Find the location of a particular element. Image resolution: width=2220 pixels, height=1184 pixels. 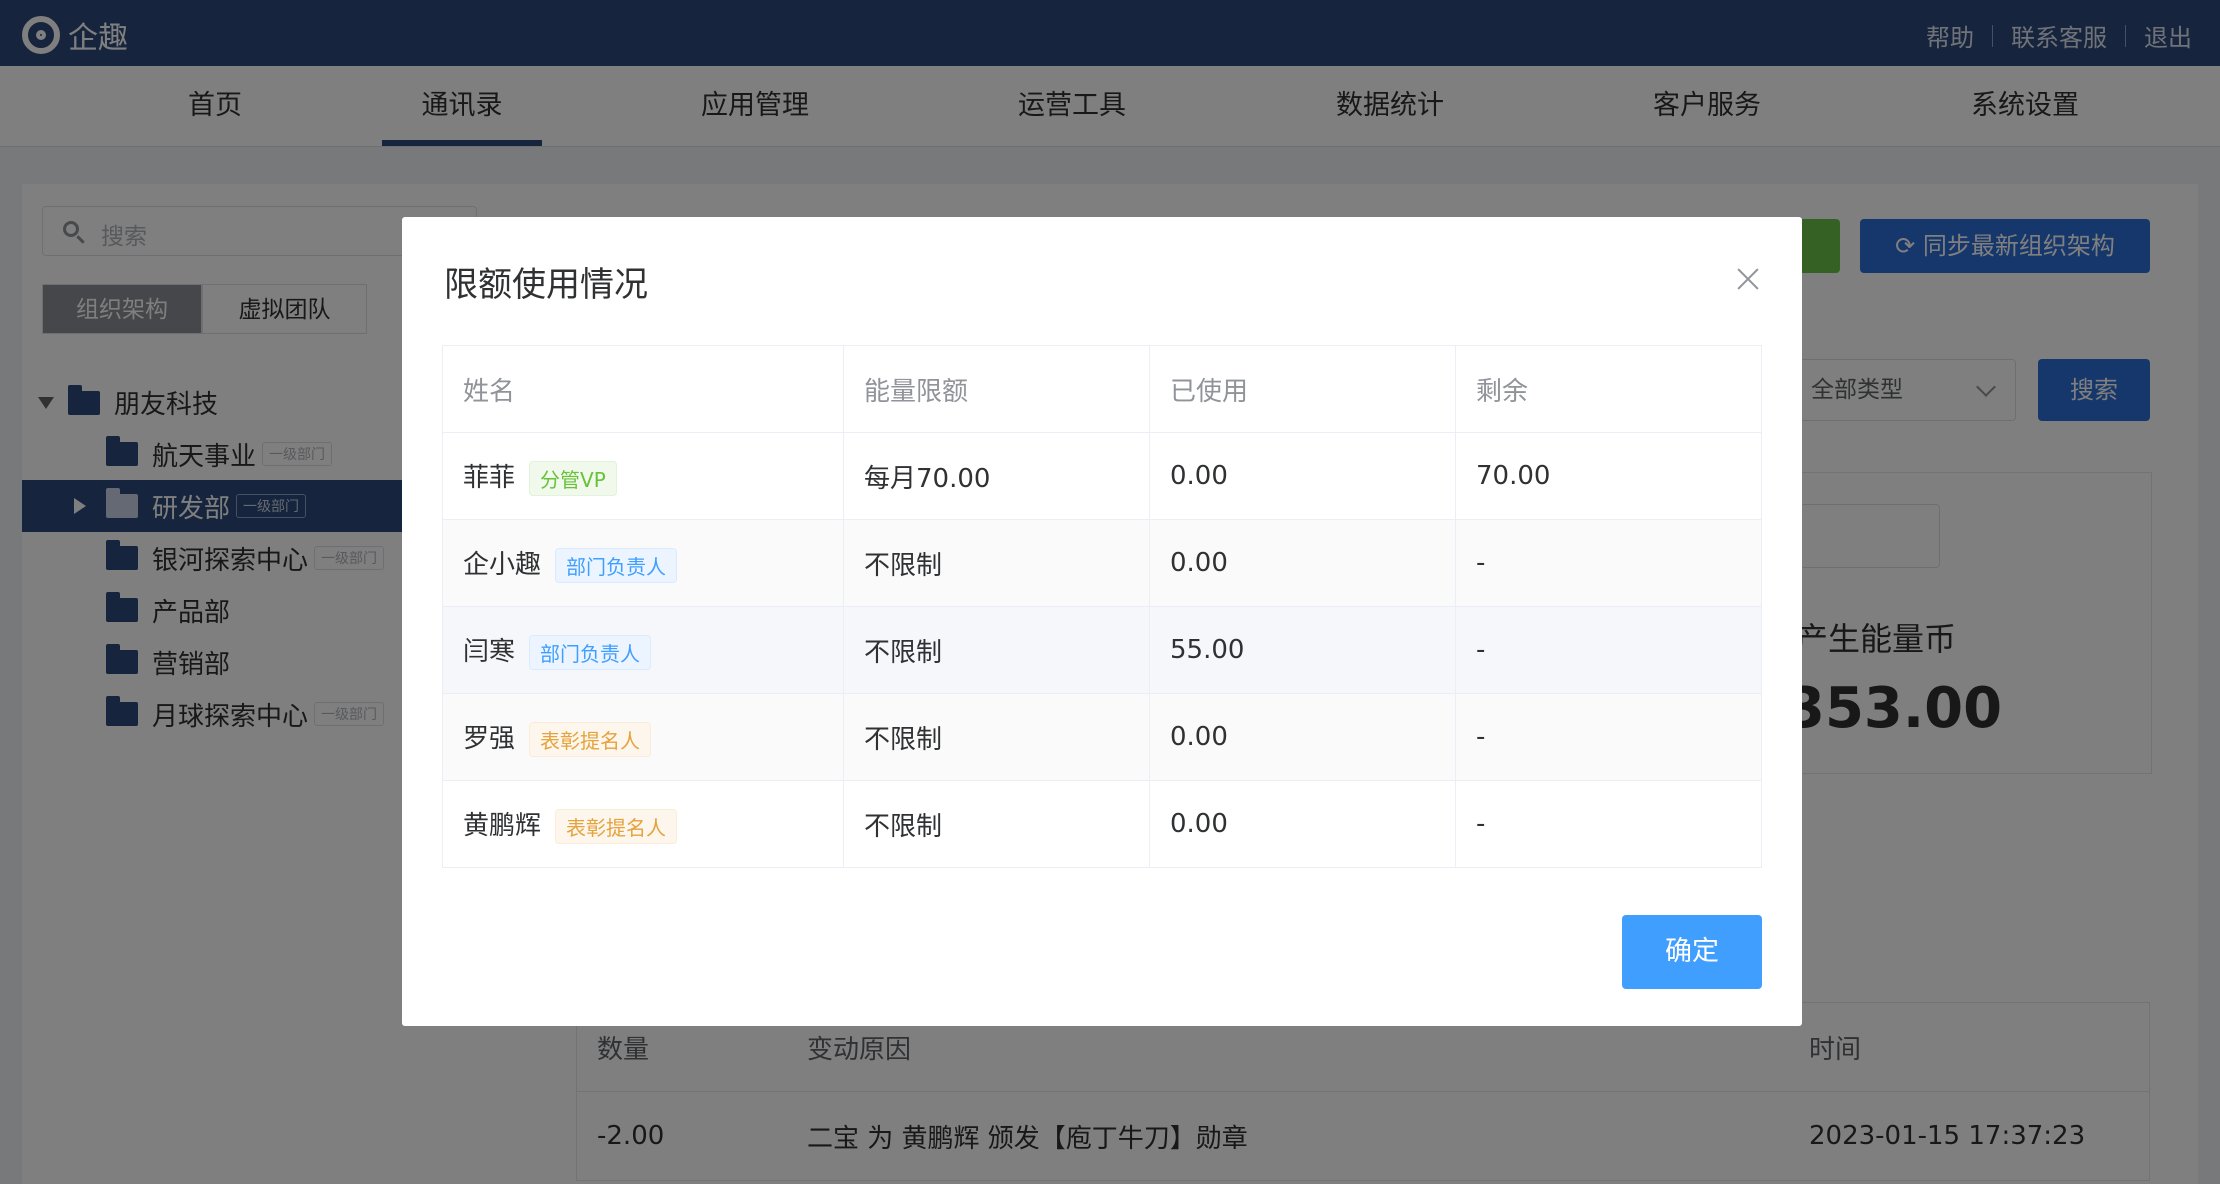

person-name: 企小趣 is located at coordinates (502, 564).